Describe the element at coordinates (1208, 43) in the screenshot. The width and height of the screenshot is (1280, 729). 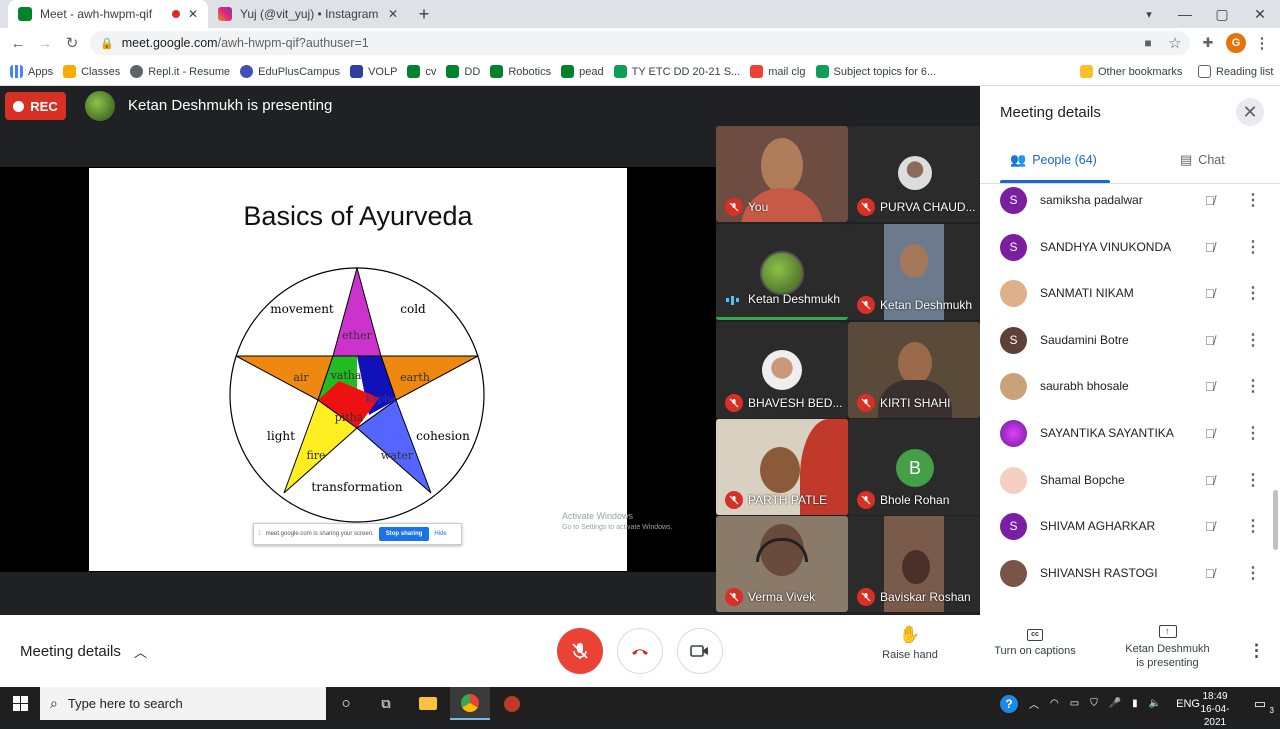
I see `extensions-icon: ✚` at that location.